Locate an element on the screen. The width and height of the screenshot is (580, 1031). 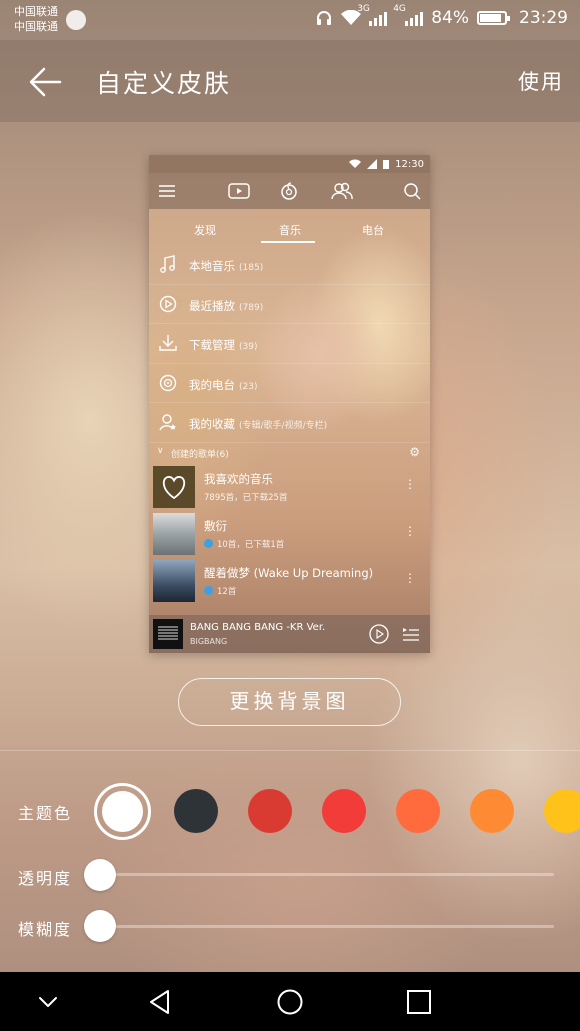
preview-menu-item: 我的电台 (23) is located at coordinates (289, 383).